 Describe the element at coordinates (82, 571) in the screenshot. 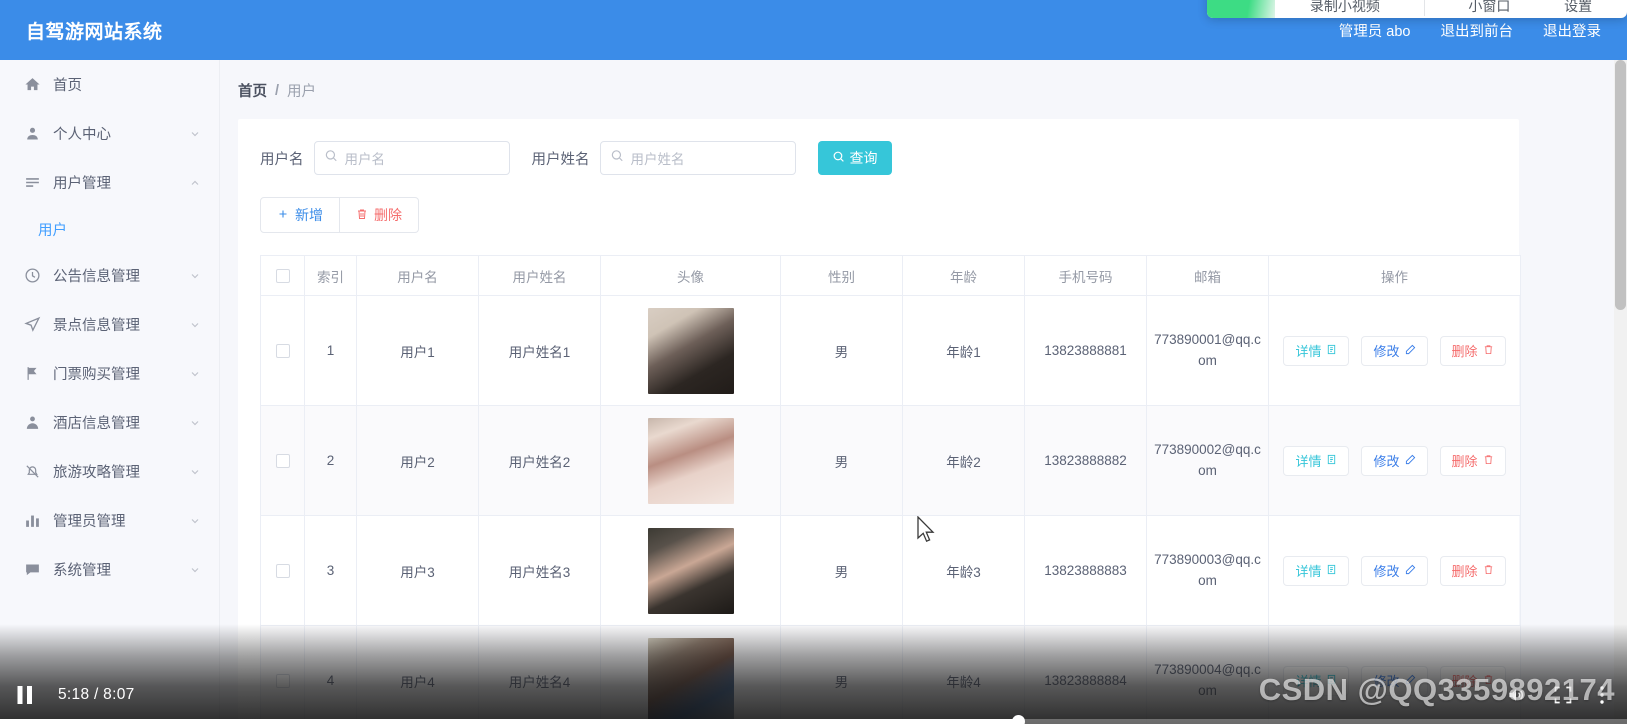

I see `sidebar-item-label: 系统管理` at that location.